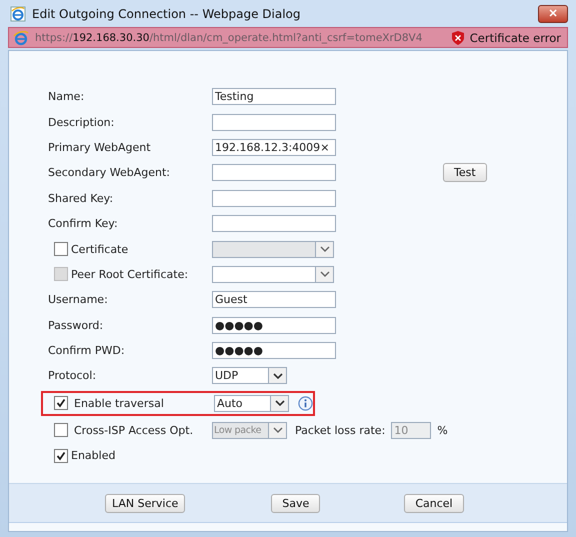  Describe the element at coordinates (76, 325) in the screenshot. I see `field-label: Password:` at that location.